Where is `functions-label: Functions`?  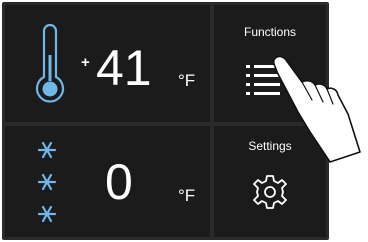 functions-label: Functions is located at coordinates (270, 32).